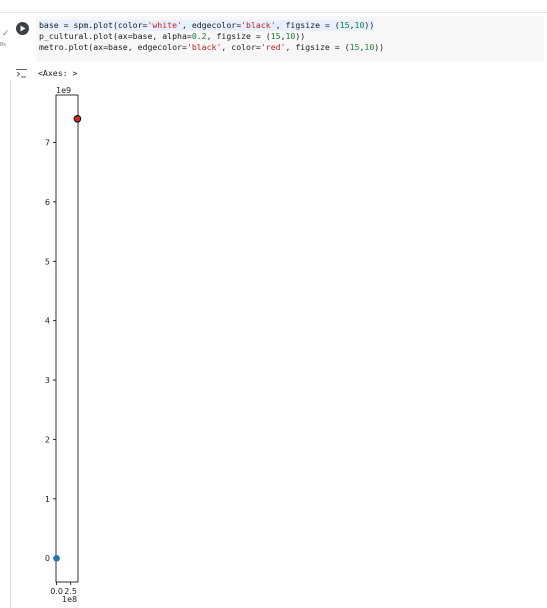 Image resolution: width=547 pixels, height=608 pixels. What do you see at coordinates (93, 25) in the screenshot?
I see `code-token: base = spm.plot(color=` at bounding box center [93, 25].